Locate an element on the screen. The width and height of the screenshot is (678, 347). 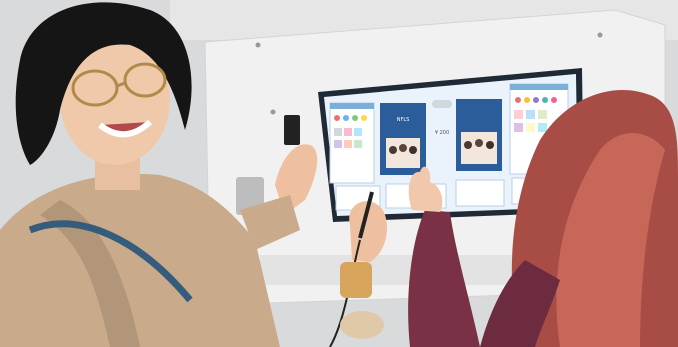
bottom-option-panel is located at coordinates (480, 193).